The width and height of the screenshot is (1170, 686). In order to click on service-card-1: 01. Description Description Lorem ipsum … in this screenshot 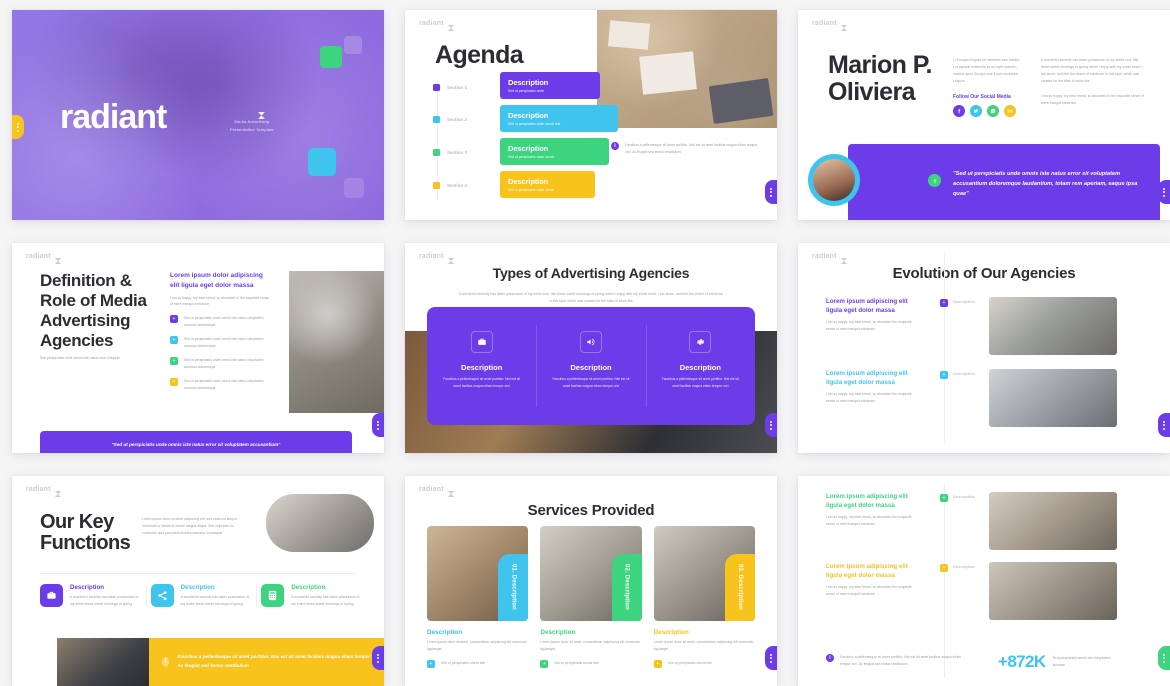, I will do `click(478, 597)`.